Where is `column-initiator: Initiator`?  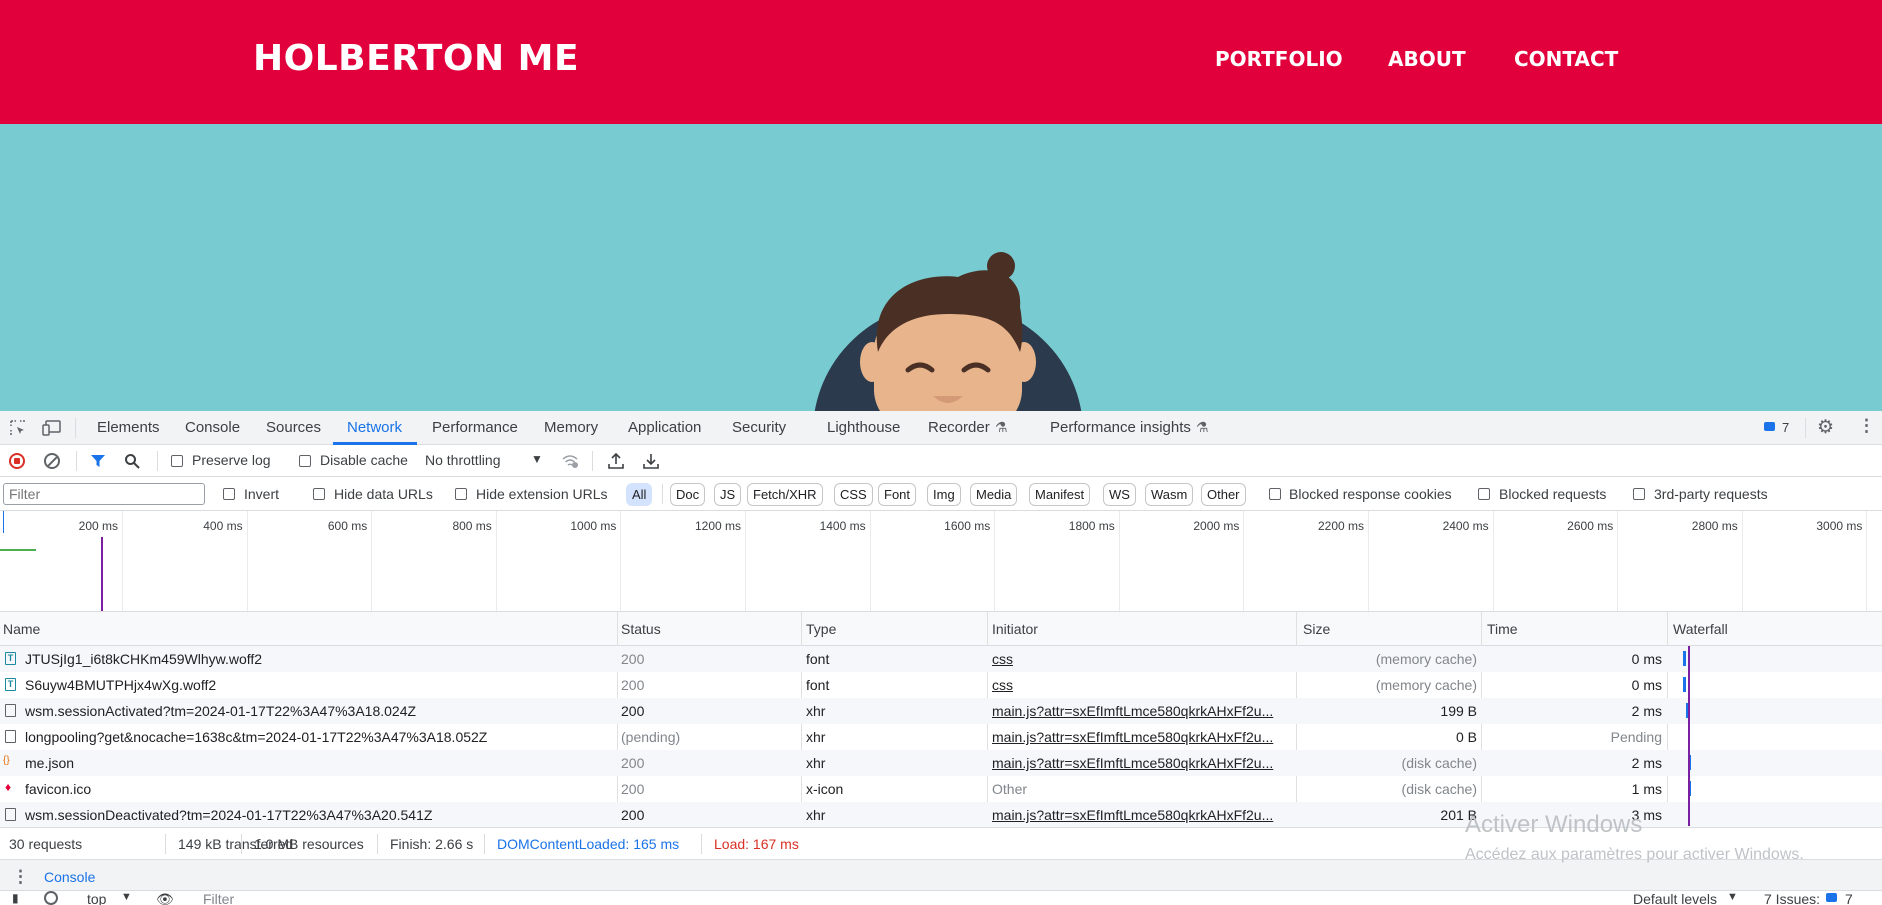
column-initiator: Initiator is located at coordinates (1015, 629).